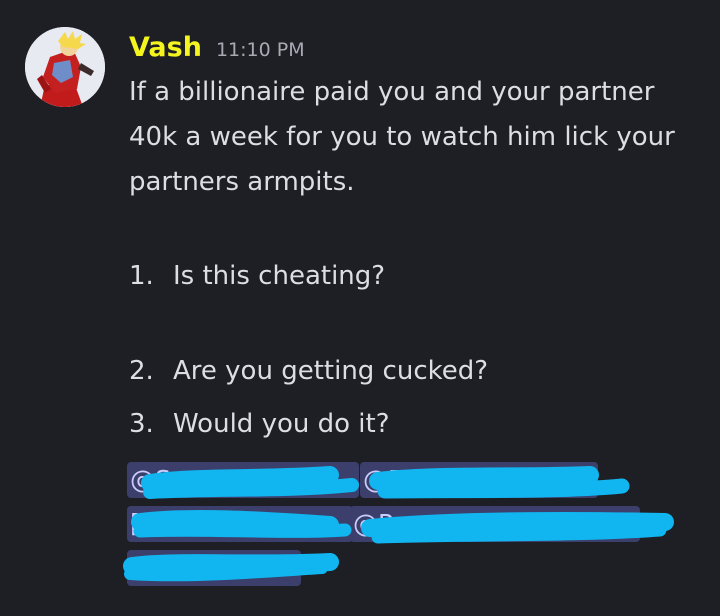  What do you see at coordinates (479, 480) in the screenshot?
I see `user-mention: @B` at bounding box center [479, 480].